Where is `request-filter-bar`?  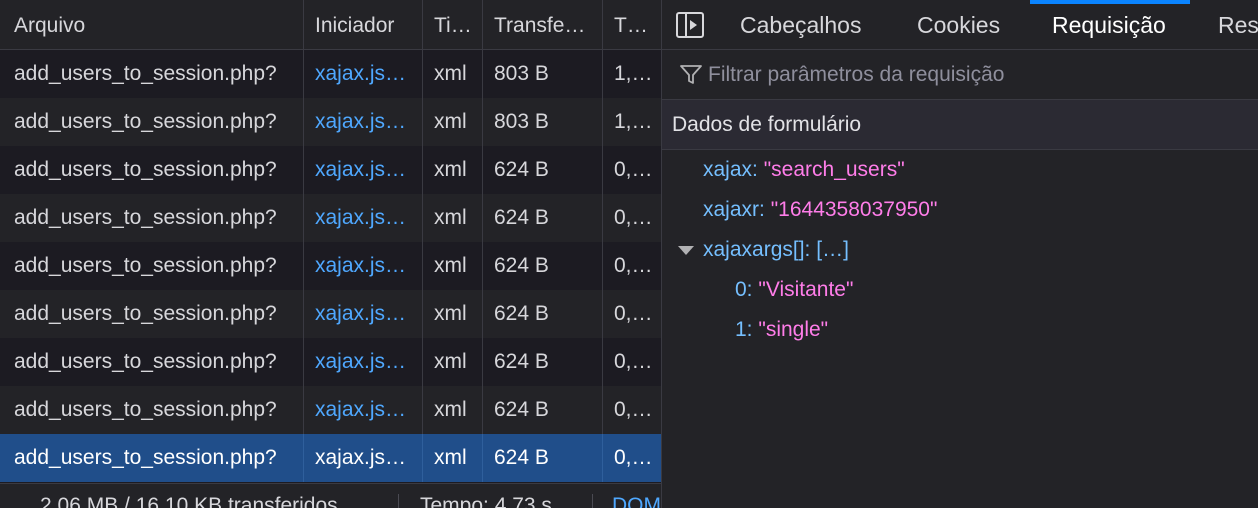
request-filter-bar is located at coordinates (960, 75).